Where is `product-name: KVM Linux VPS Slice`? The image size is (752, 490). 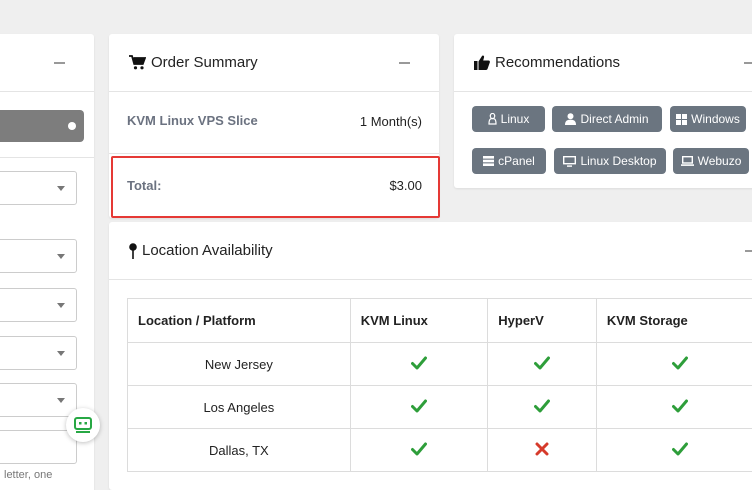
product-name: KVM Linux VPS Slice is located at coordinates (192, 120).